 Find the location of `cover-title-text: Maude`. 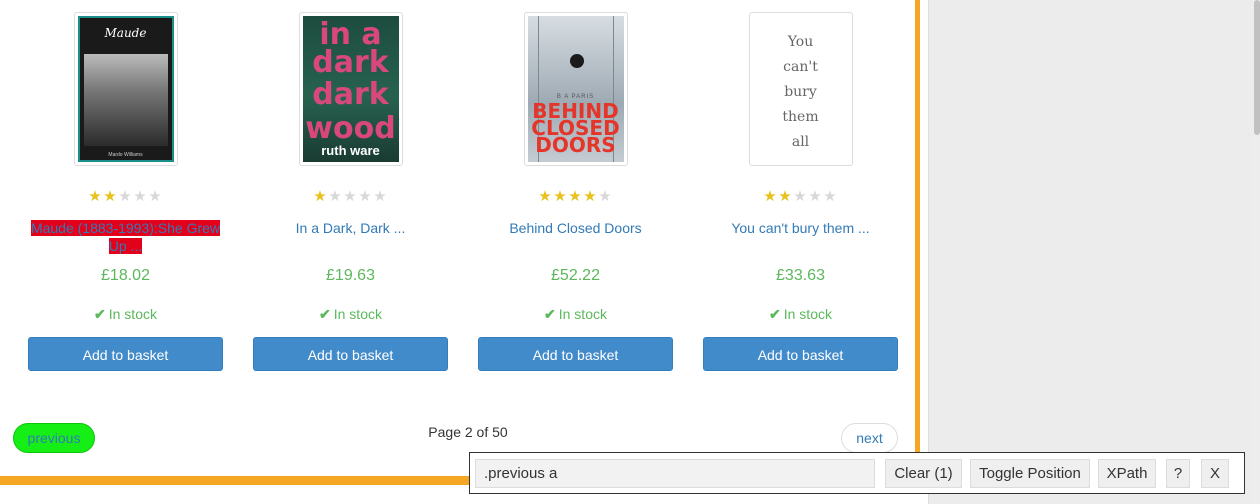

cover-title-text: Maude is located at coordinates (125, 33).